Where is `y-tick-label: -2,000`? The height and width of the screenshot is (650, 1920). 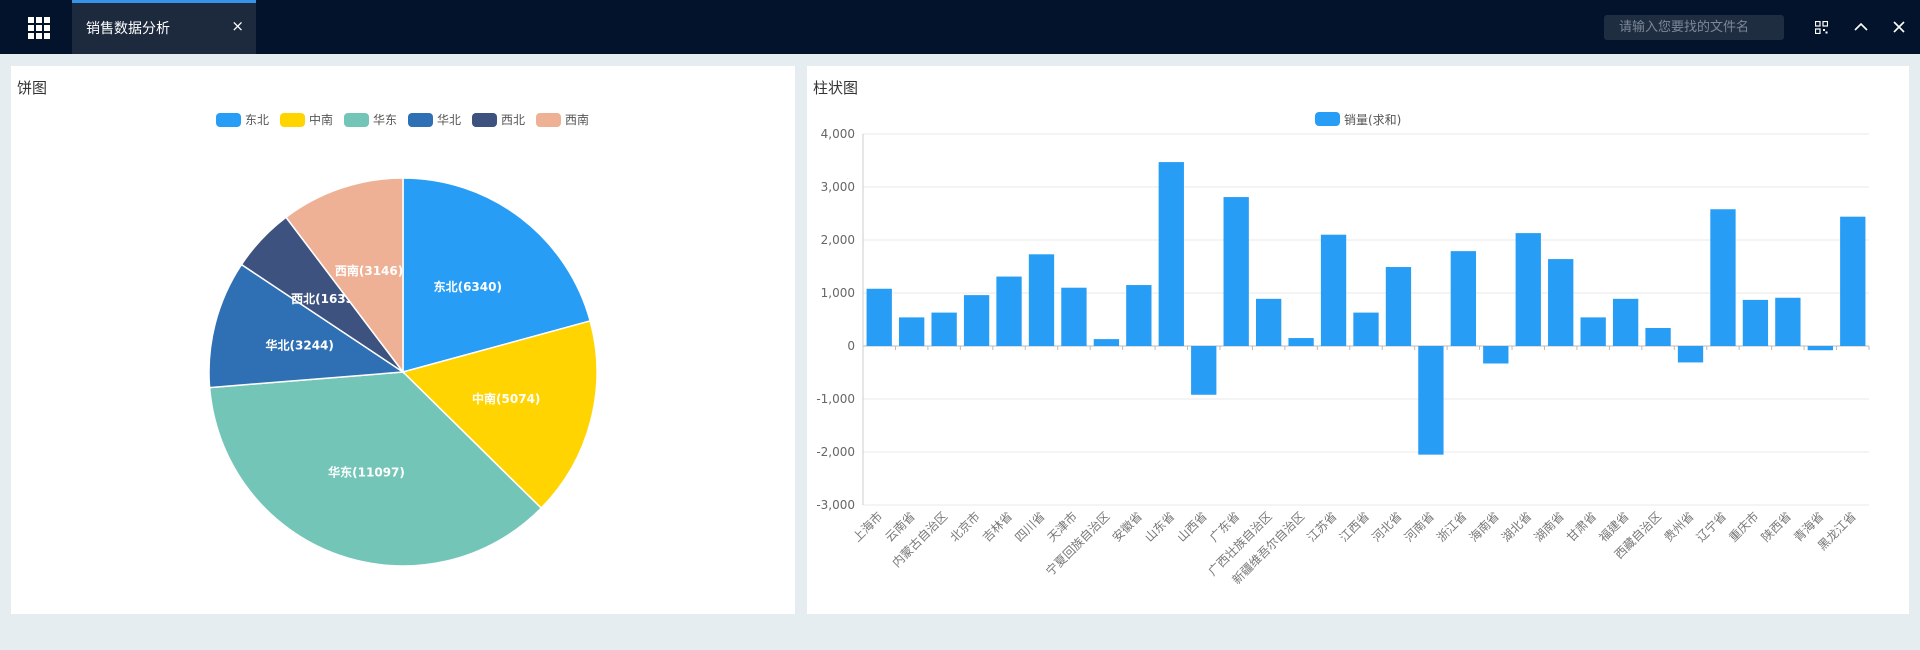
y-tick-label: -2,000 is located at coordinates (835, 452).